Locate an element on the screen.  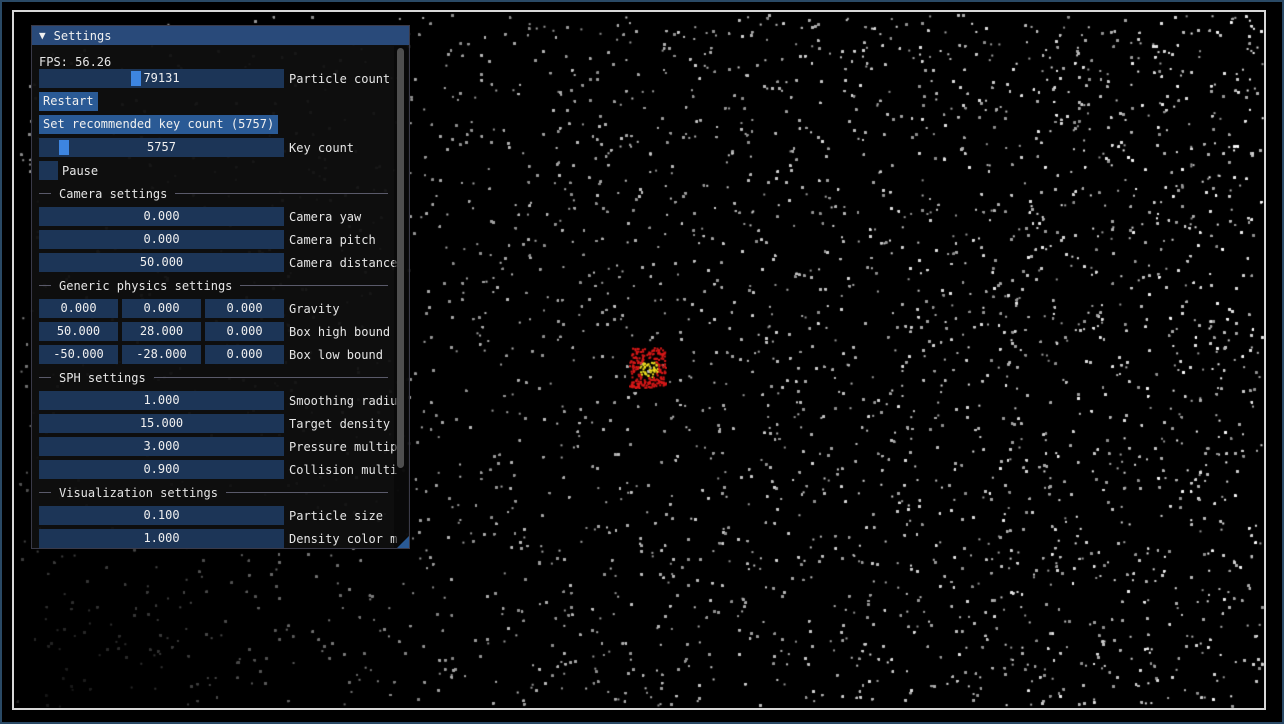
scrollbar-grab is located at coordinates (400, 258).